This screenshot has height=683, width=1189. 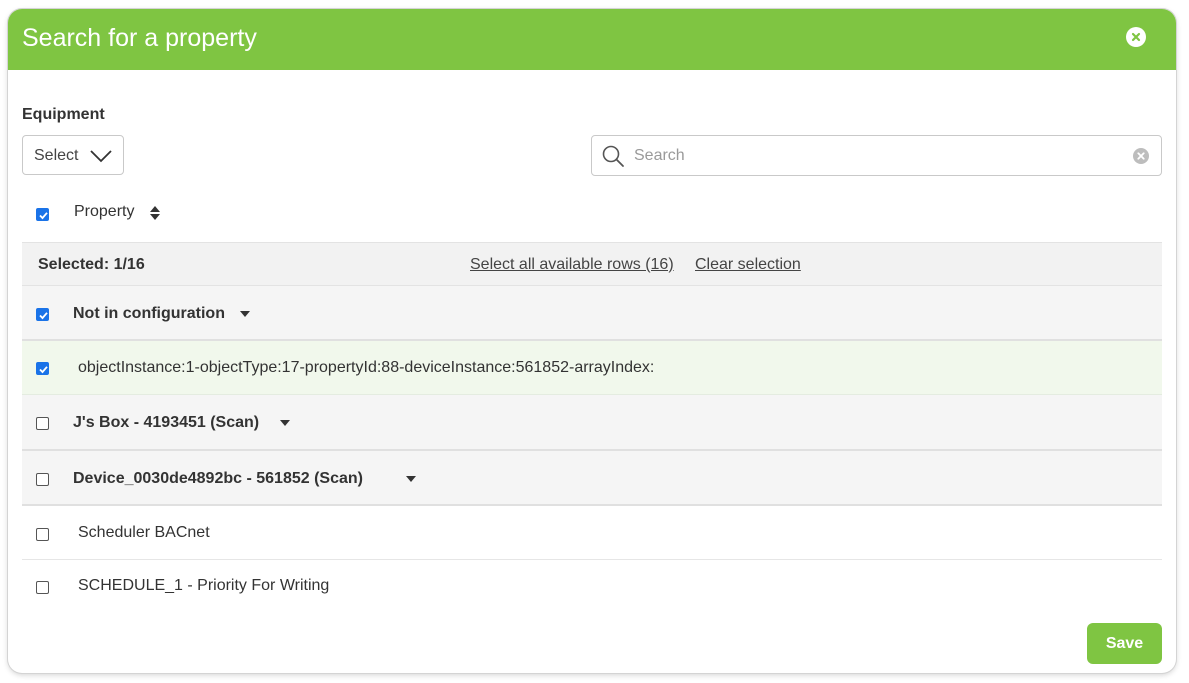 What do you see at coordinates (613, 156) in the screenshot?
I see `search-icon` at bounding box center [613, 156].